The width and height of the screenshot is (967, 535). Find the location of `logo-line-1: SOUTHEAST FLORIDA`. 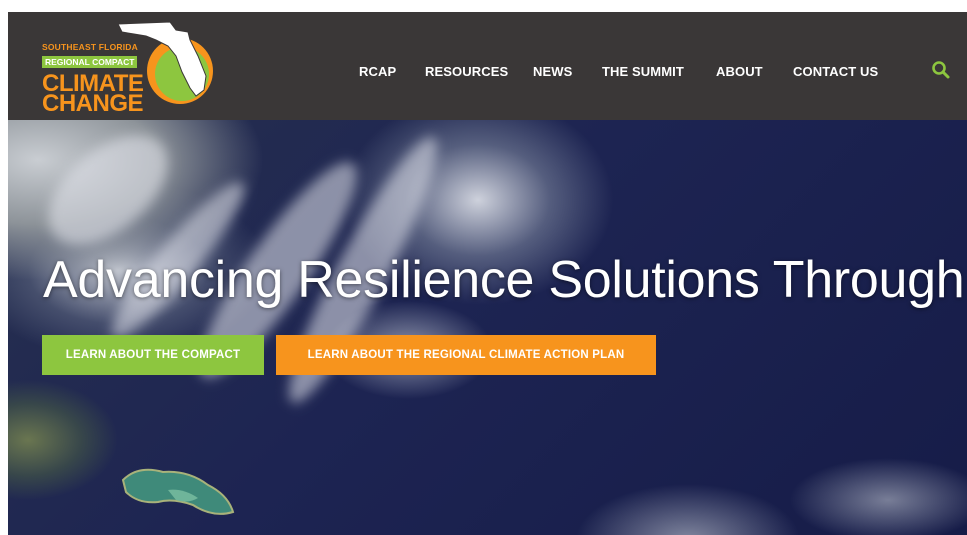

logo-line-1: SOUTHEAST FLORIDA is located at coordinates (90, 47).